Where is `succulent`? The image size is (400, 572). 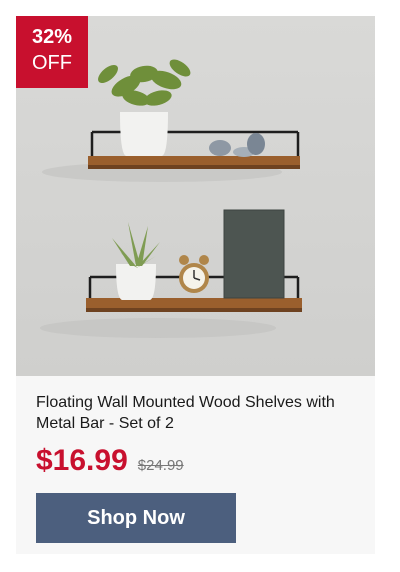
succulent is located at coordinates (136, 245).